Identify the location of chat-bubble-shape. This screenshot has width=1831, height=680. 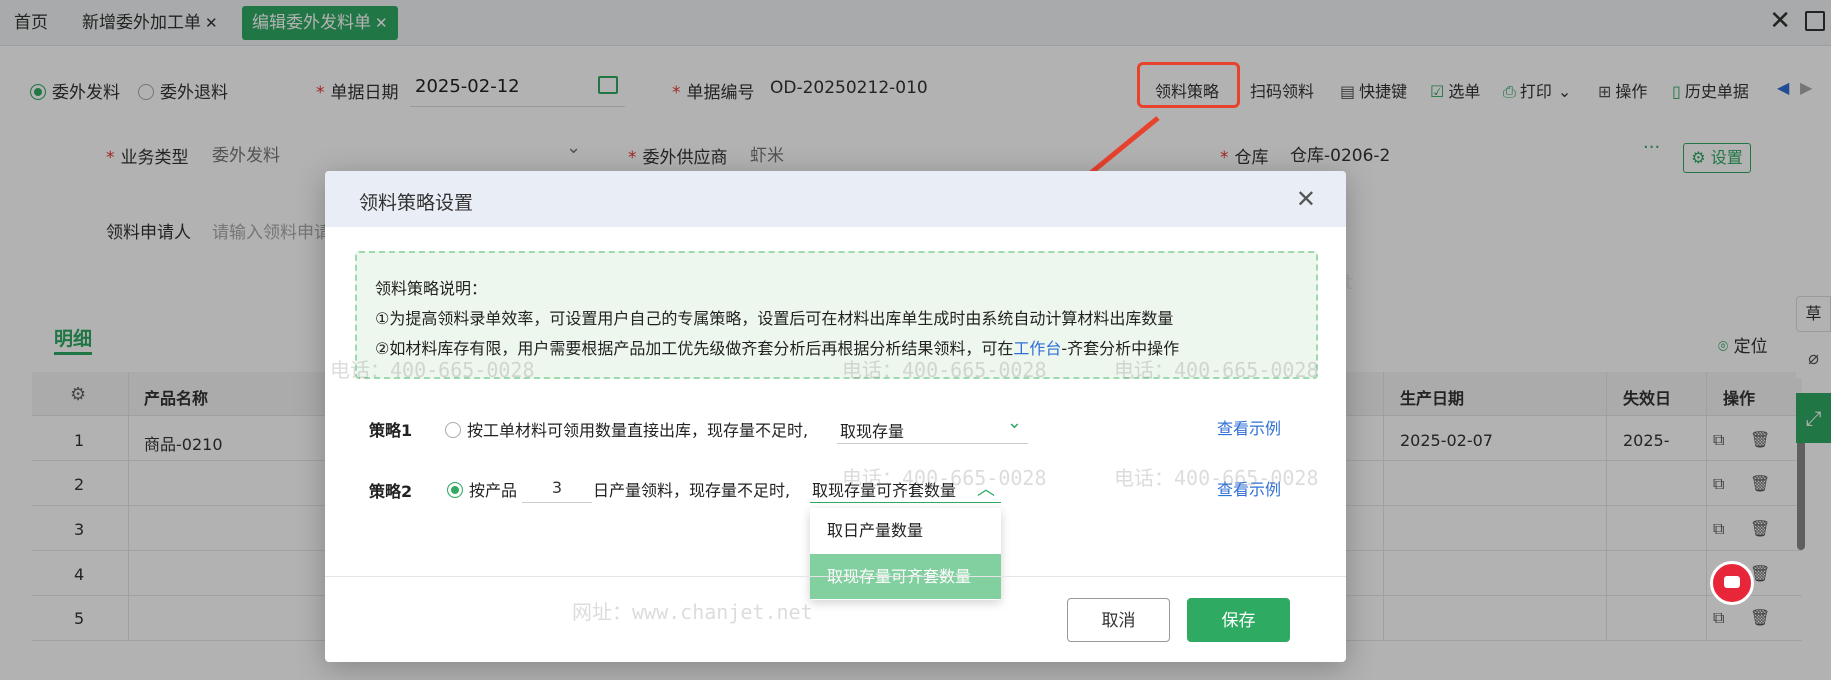
(1732, 582).